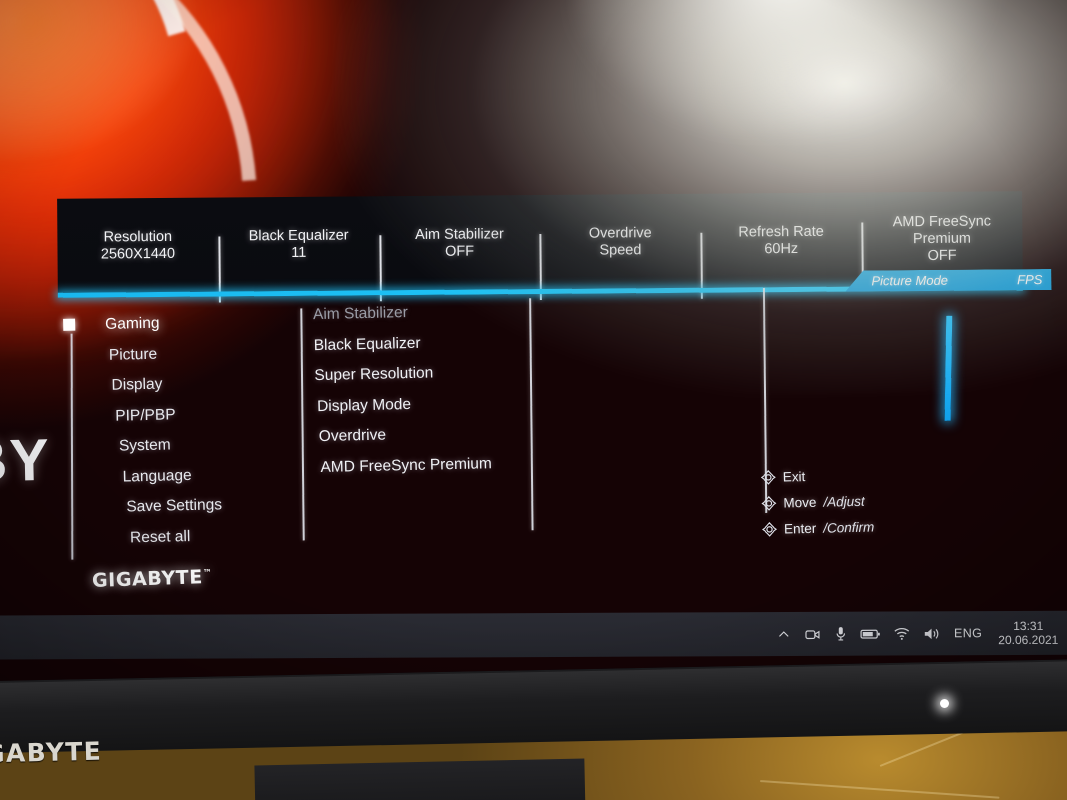 This screenshot has height=800, width=1067. What do you see at coordinates (176, 384) in the screenshot?
I see `menu-item-display: Display` at bounding box center [176, 384].